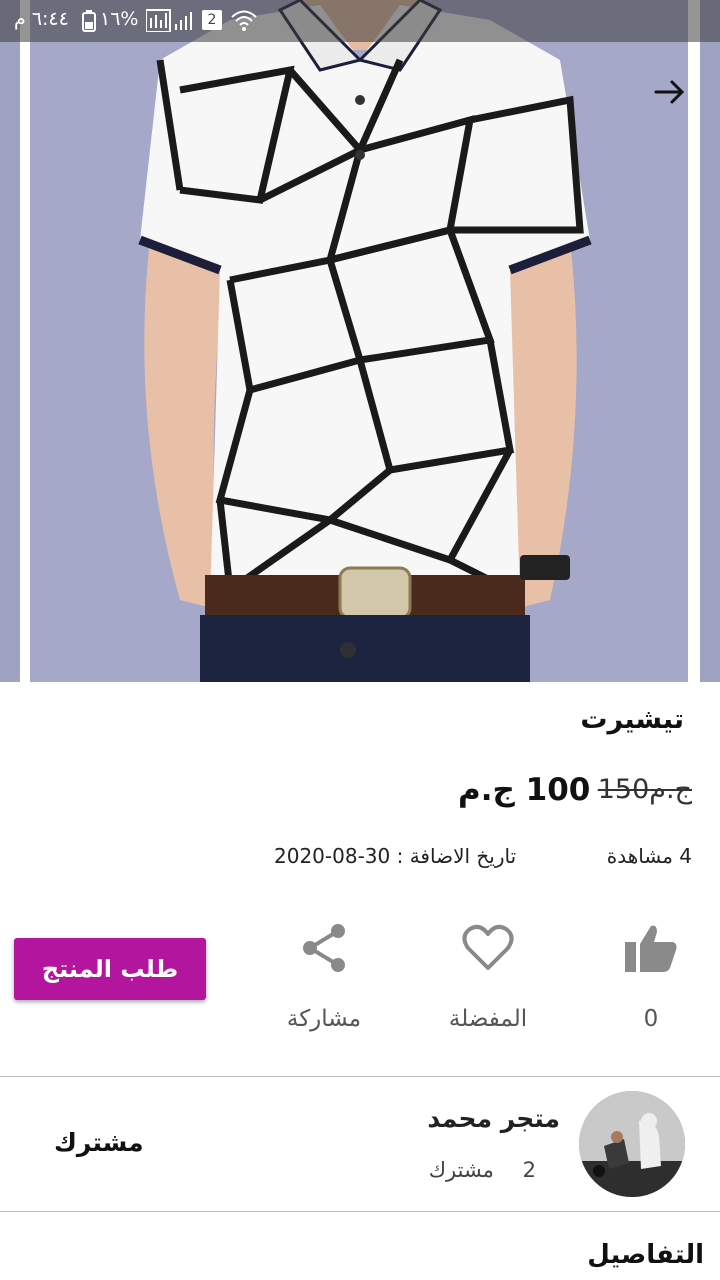 The height and width of the screenshot is (1280, 720). I want to click on previous-image-peek, so click(10, 341).